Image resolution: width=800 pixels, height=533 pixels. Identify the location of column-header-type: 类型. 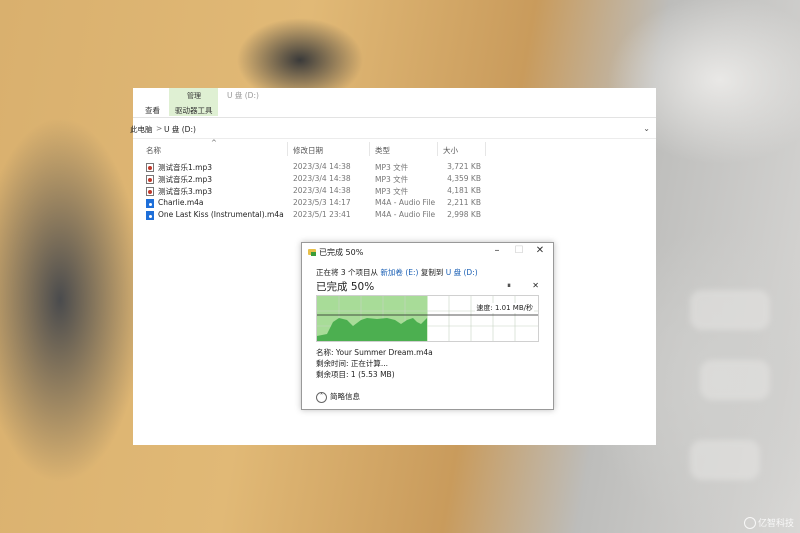
(382, 150).